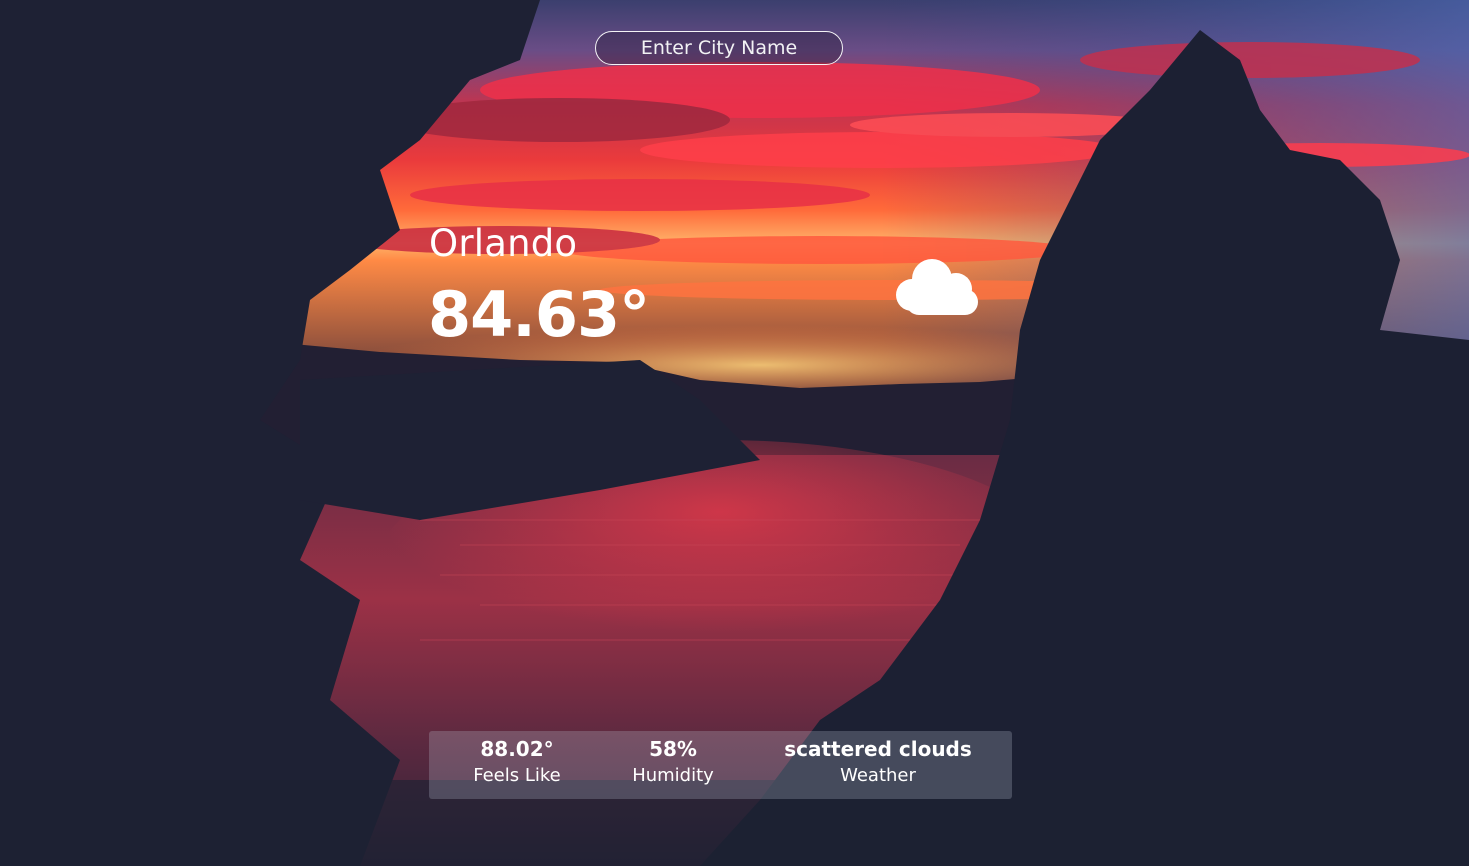 The height and width of the screenshot is (866, 1469). I want to click on humidity-value: 58%, so click(673, 749).